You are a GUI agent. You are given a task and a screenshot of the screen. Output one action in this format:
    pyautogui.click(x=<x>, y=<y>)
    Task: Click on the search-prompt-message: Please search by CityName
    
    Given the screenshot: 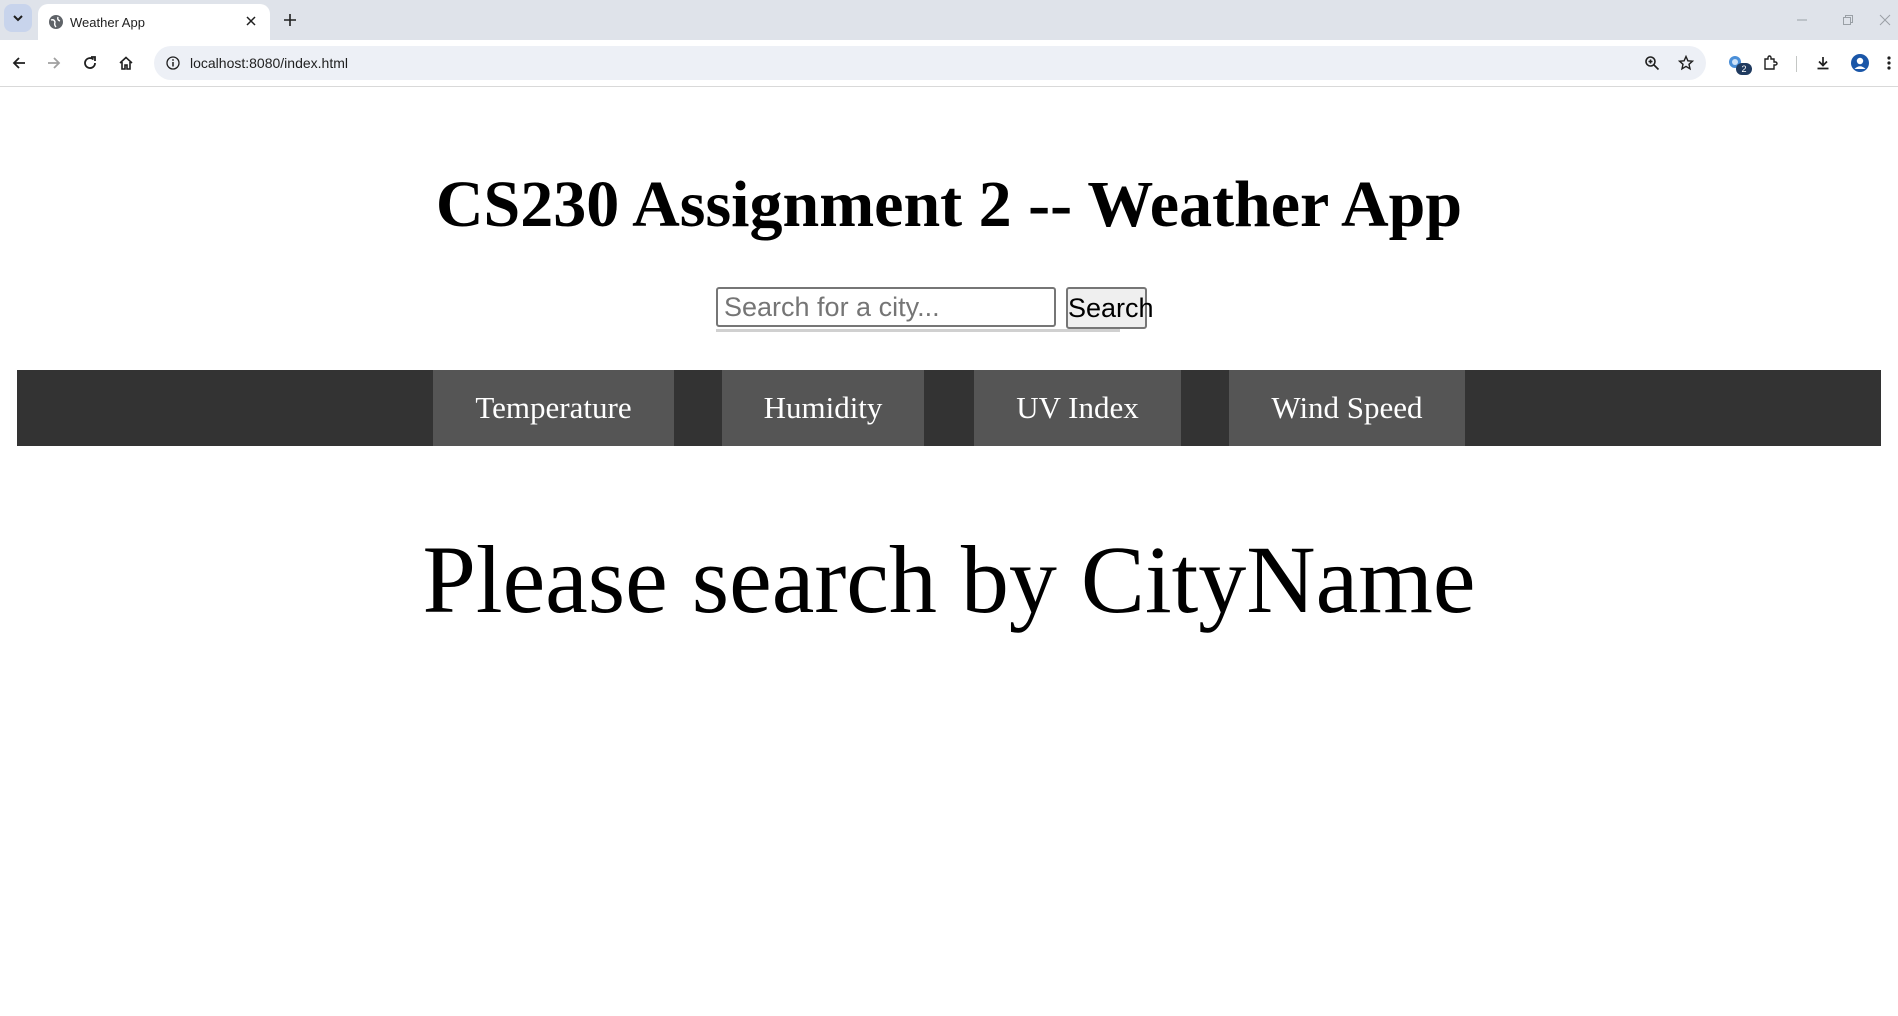 What is the action you would take?
    pyautogui.click(x=949, y=579)
    